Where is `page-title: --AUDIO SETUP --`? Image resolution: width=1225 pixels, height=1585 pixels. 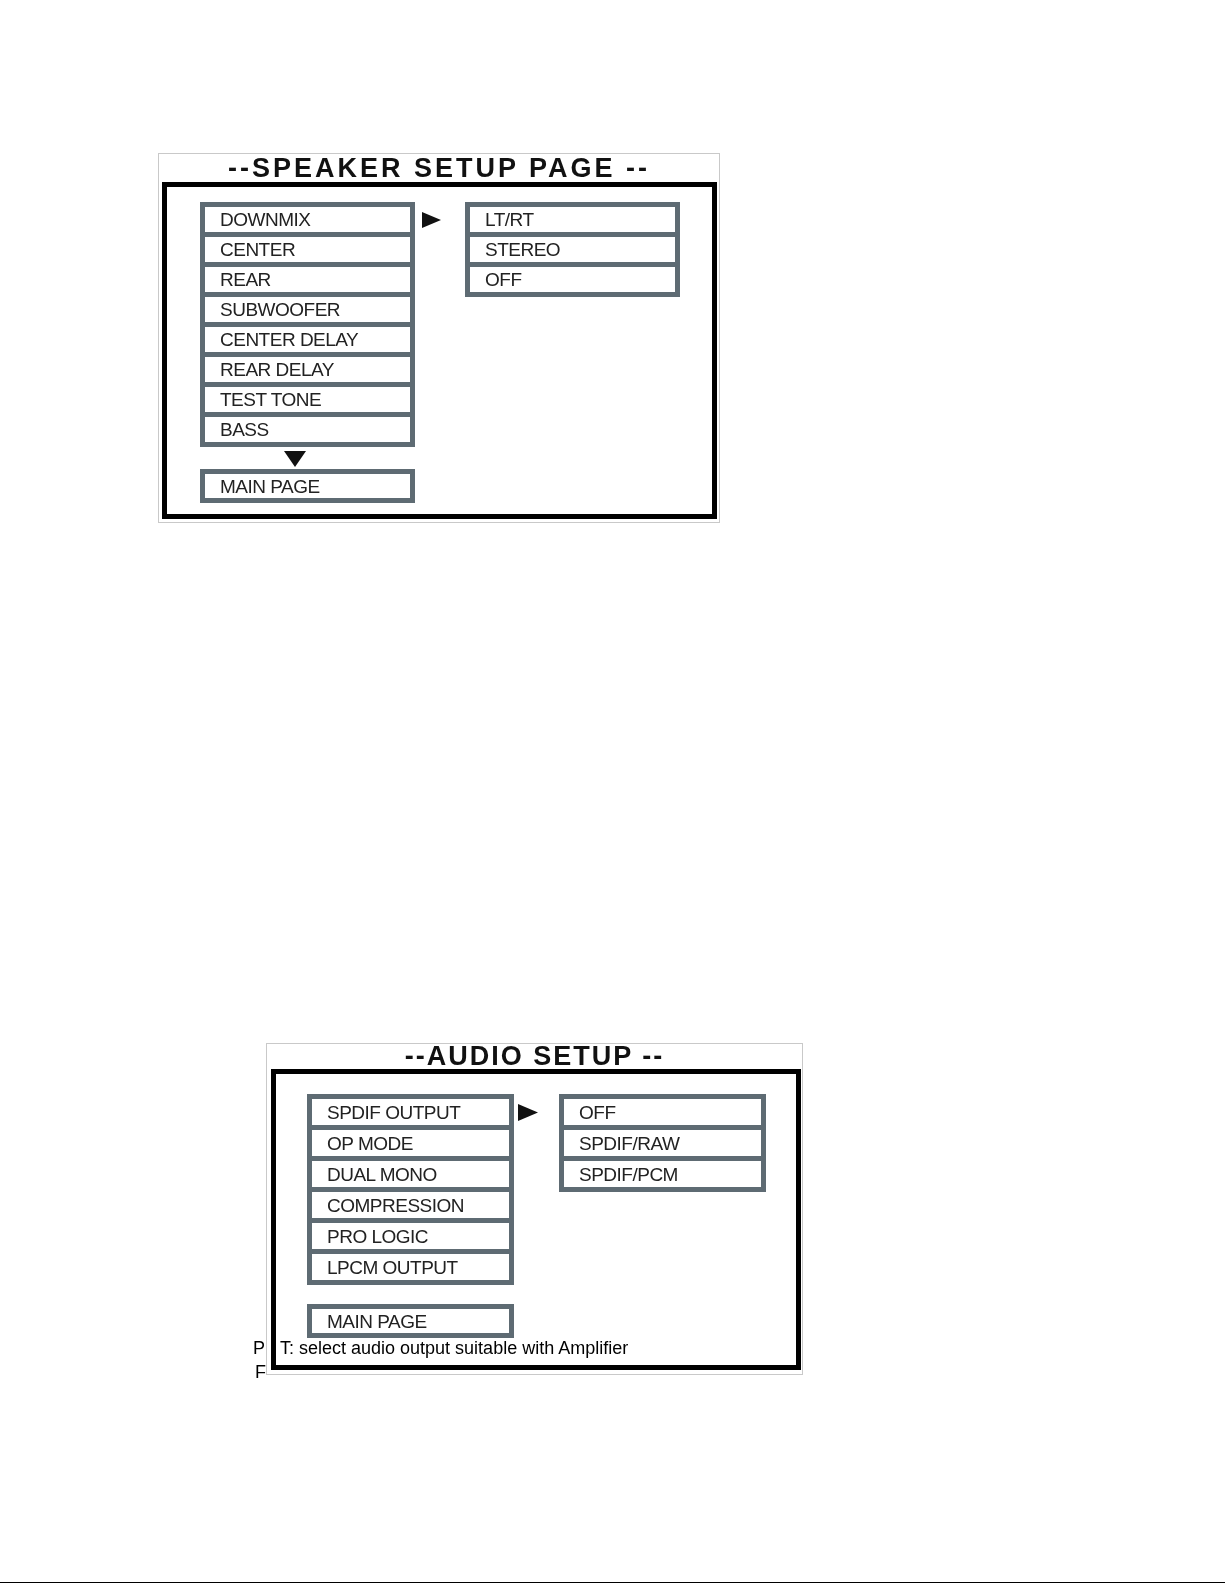 page-title: --AUDIO SETUP -- is located at coordinates (534, 1056).